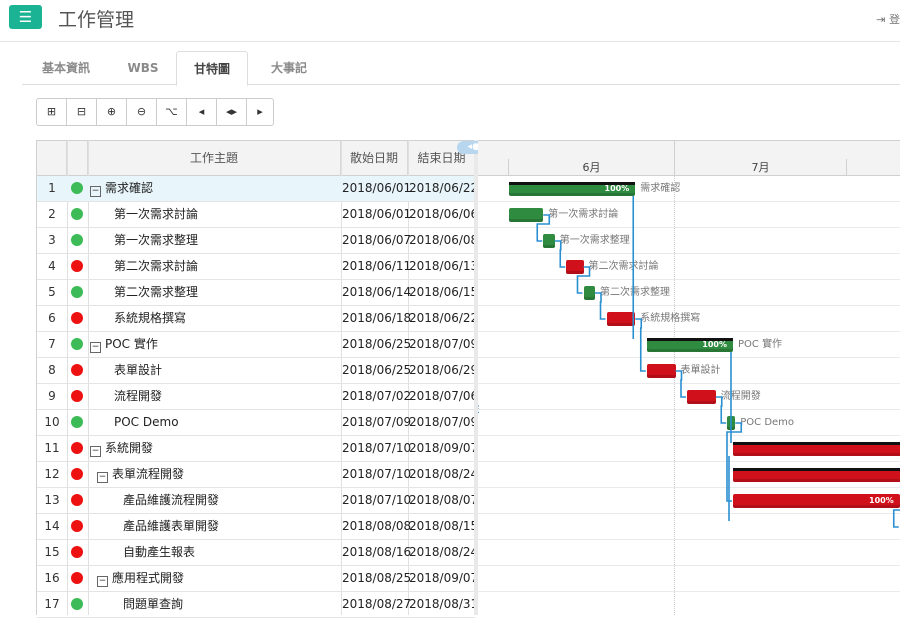 This screenshot has width=900, height=618. I want to click on end-date-cell: 2018/08/15, so click(443, 526).